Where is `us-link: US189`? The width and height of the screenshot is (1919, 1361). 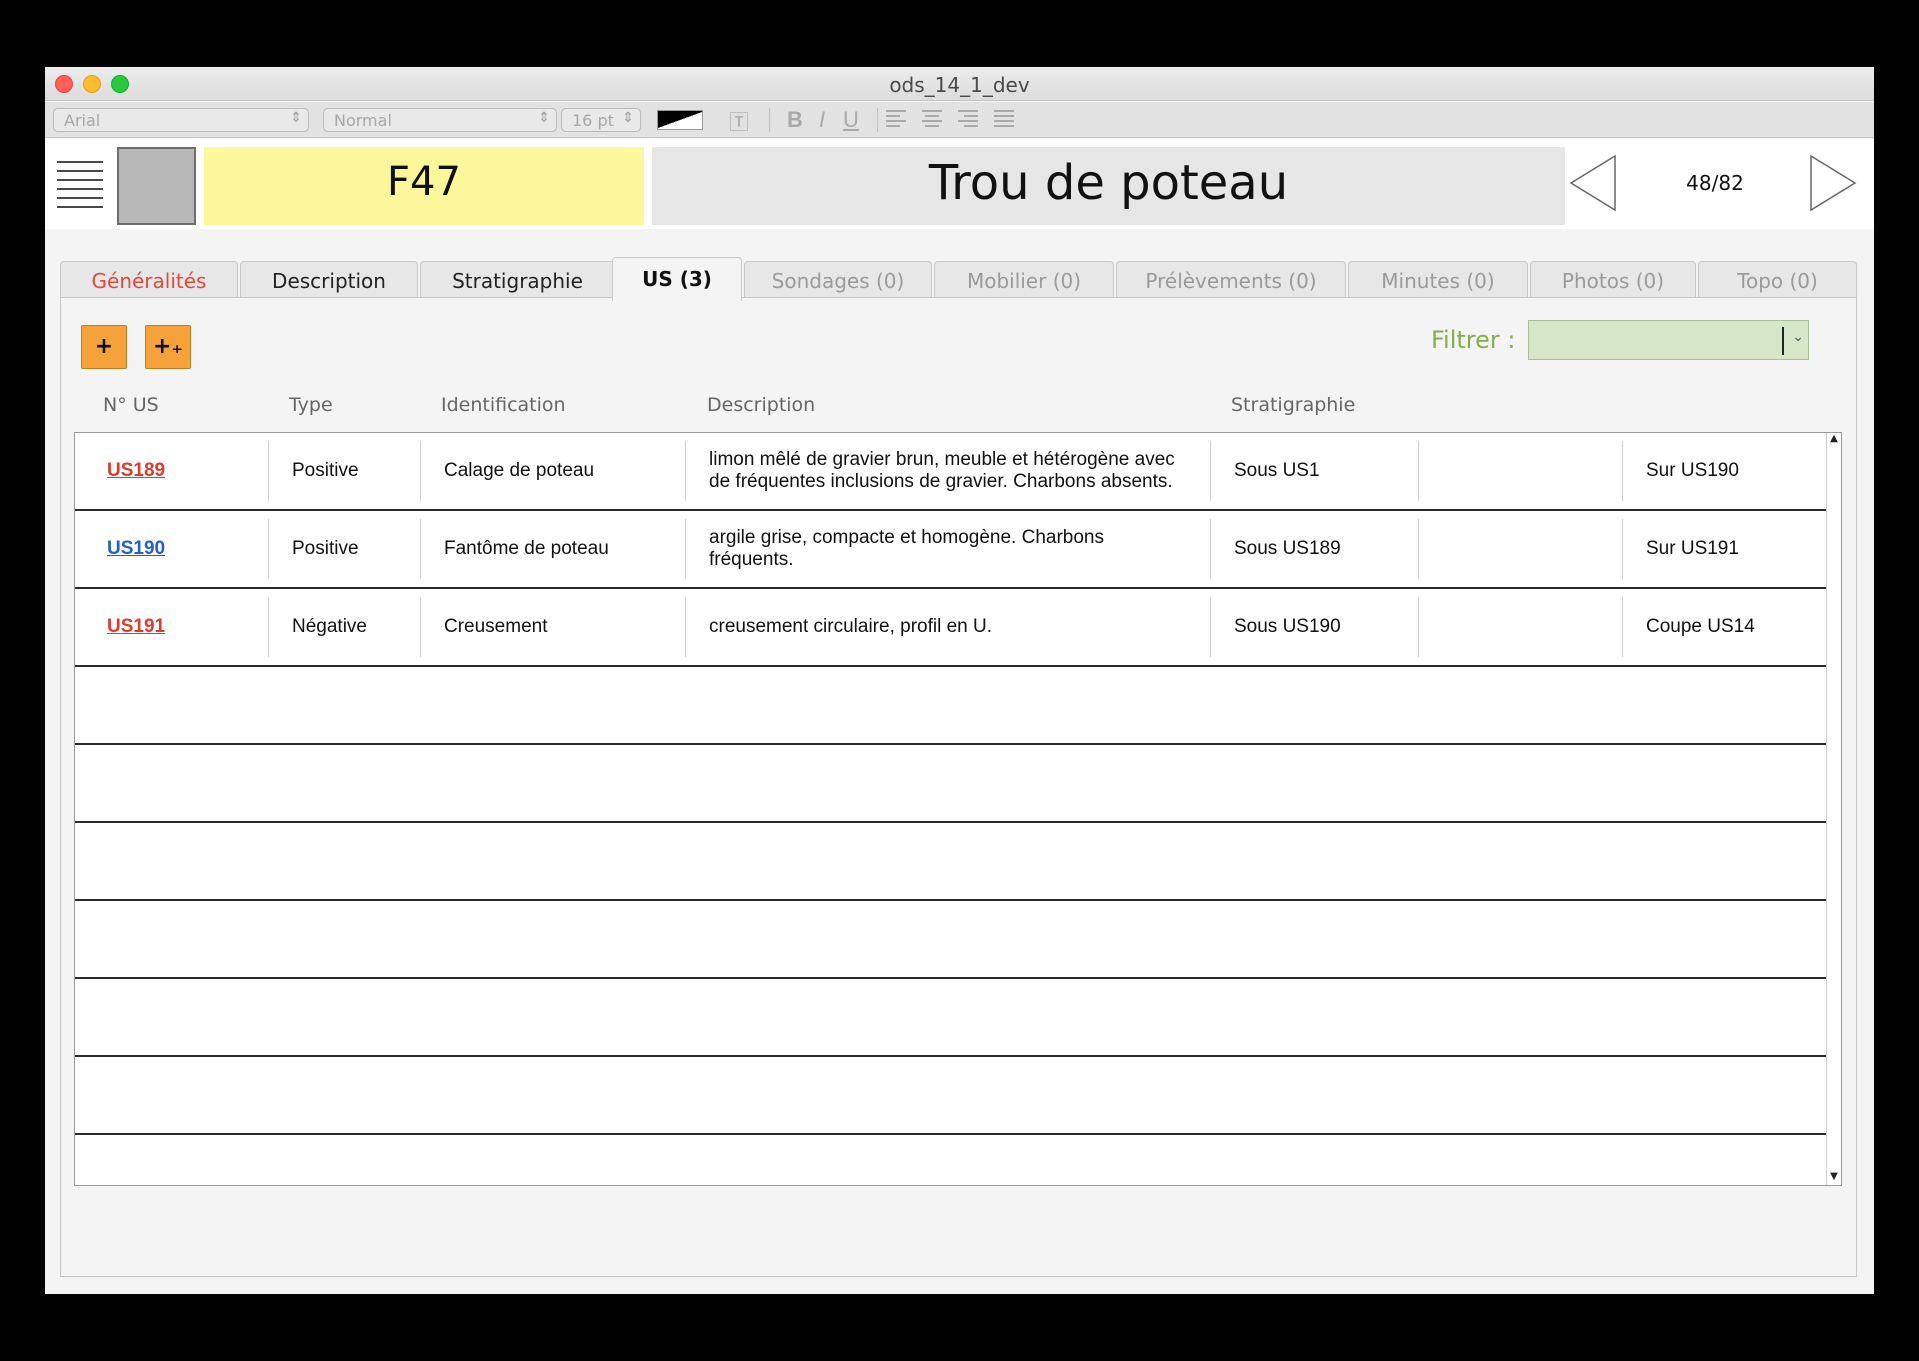 us-link: US189 is located at coordinates (136, 471).